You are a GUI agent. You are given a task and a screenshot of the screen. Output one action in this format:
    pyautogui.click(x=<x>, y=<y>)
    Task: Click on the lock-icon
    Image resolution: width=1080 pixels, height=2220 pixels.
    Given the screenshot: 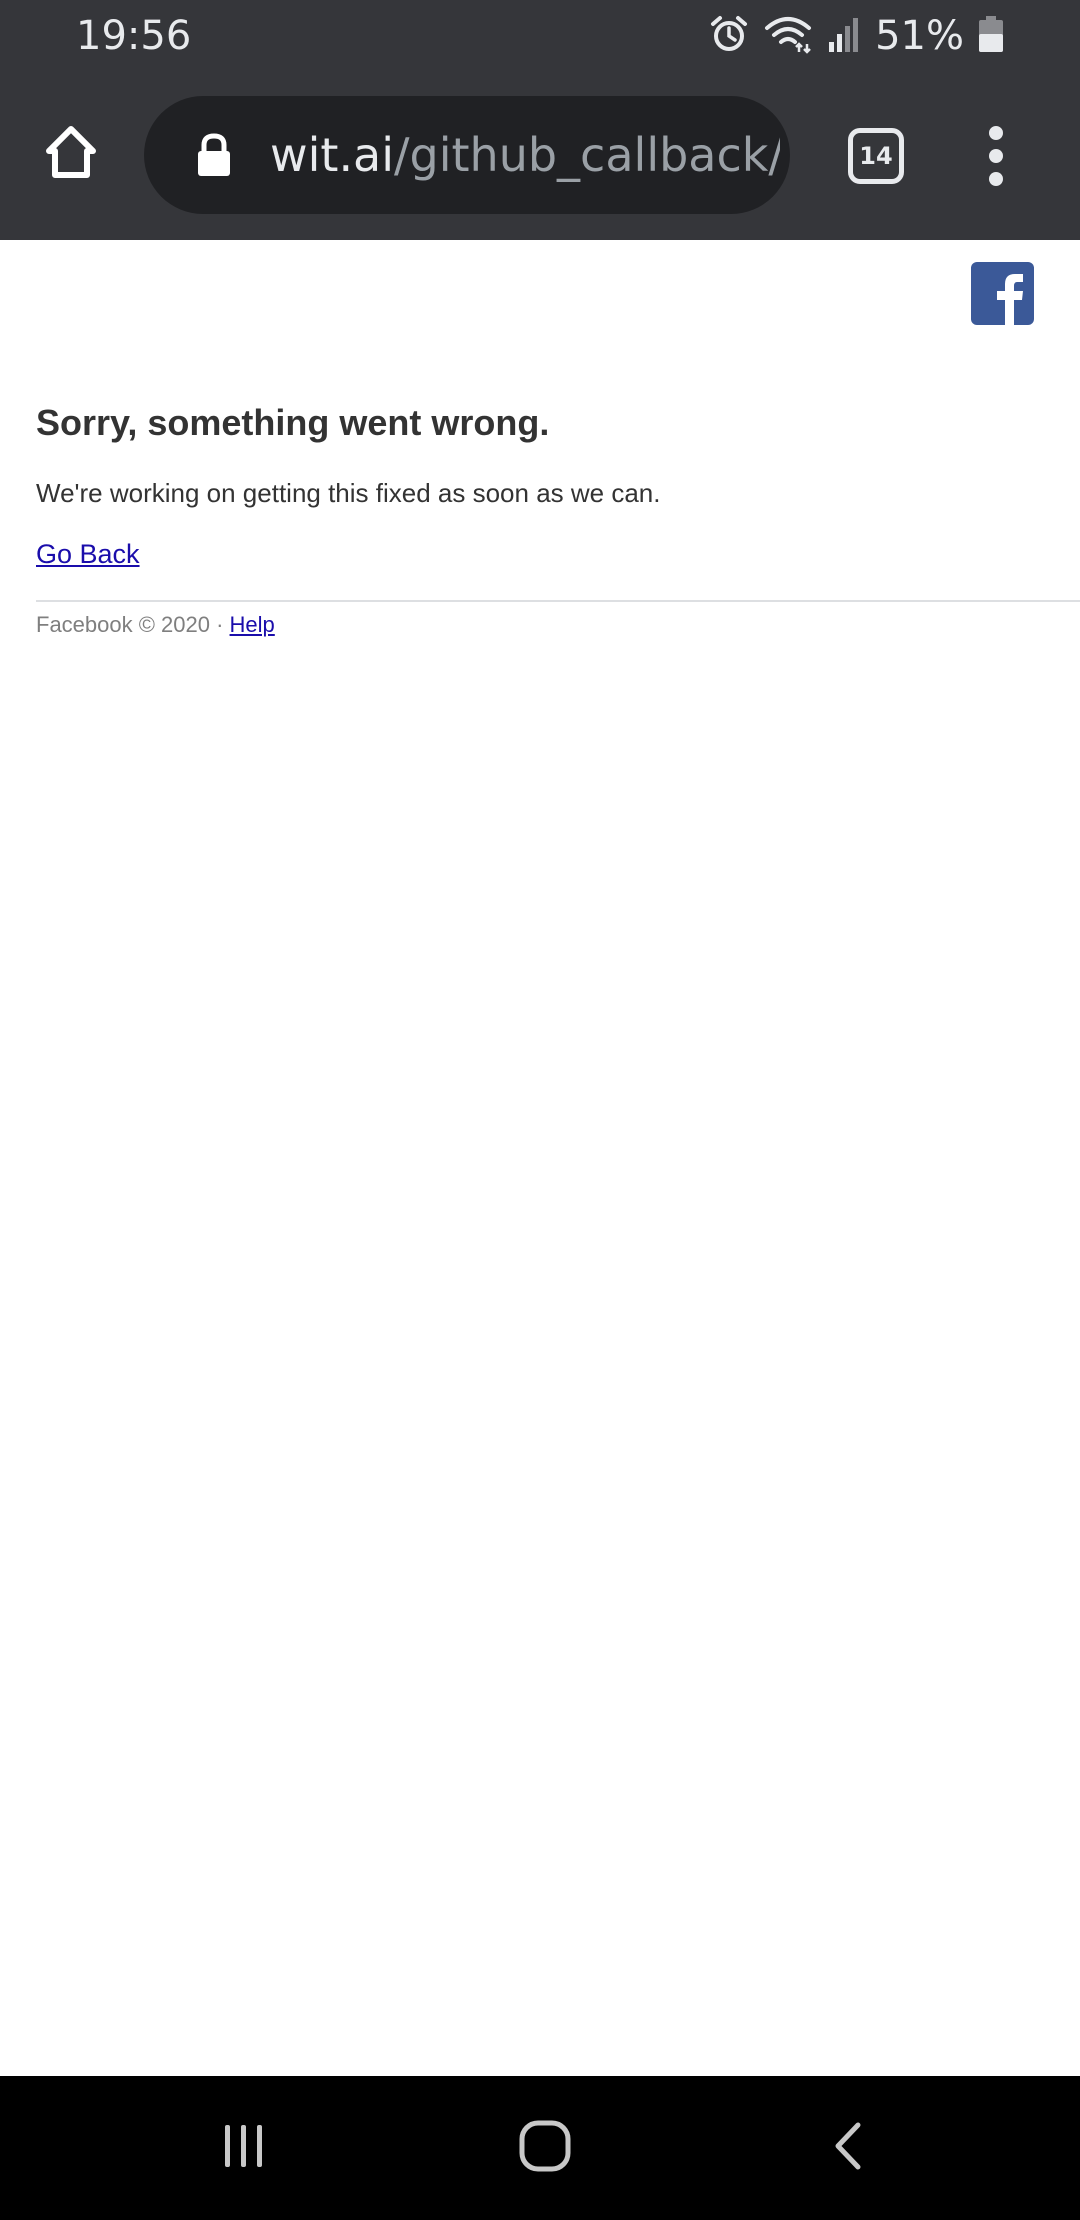 What is the action you would take?
    pyautogui.click(x=214, y=155)
    